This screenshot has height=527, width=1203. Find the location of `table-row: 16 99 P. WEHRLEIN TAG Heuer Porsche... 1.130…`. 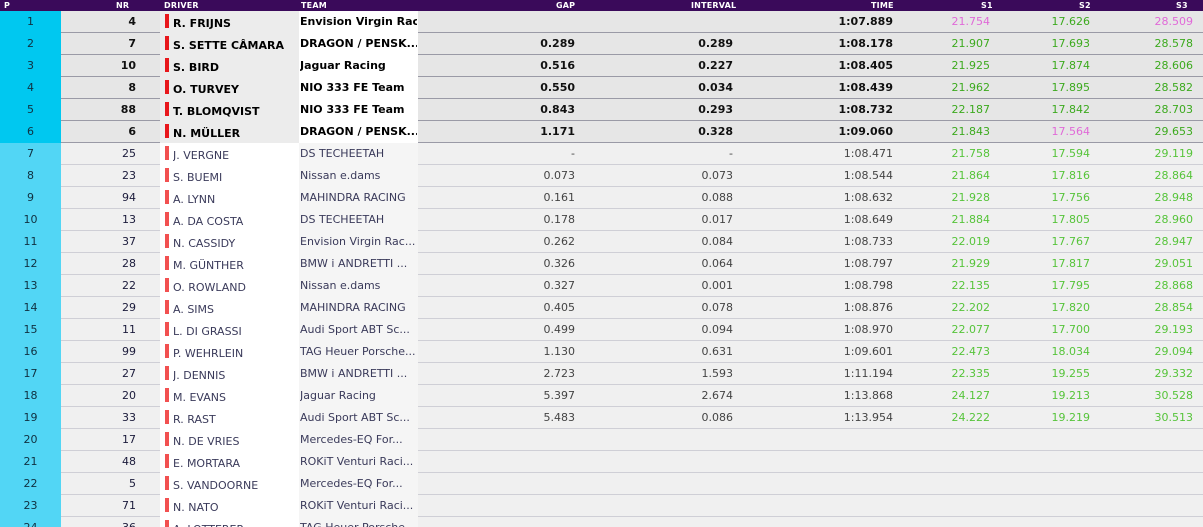

table-row: 16 99 P. WEHRLEIN TAG Heuer Porsche... 1.130… is located at coordinates (601, 352).